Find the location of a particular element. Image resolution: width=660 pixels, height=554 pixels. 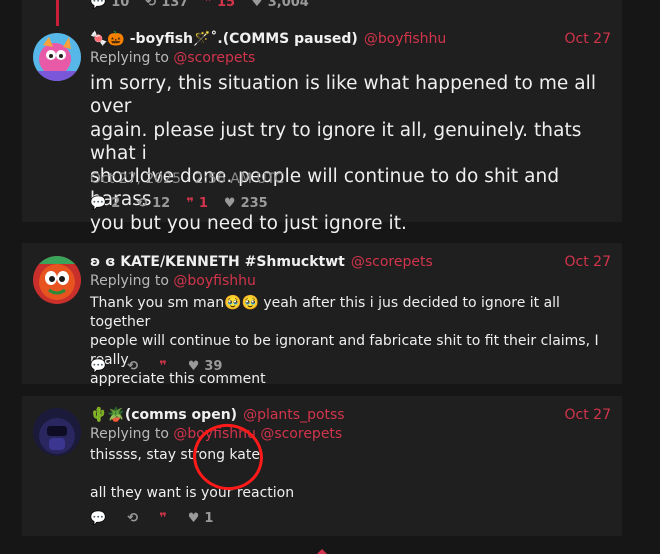

post-1-author: 🍬🎃 -boyfish🪄˚.(COMMS paused) @boyfishhu is located at coordinates (268, 39).